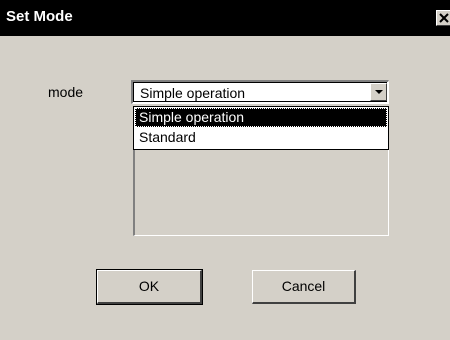  I want to click on list-area, so click(261, 193).